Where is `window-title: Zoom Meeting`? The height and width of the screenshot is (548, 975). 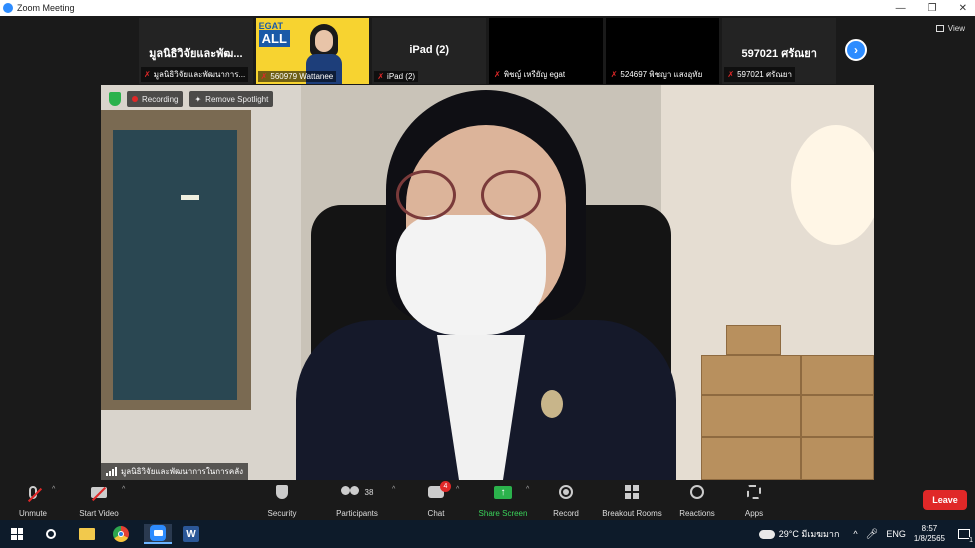
window-title: Zoom Meeting is located at coordinates (46, 8).